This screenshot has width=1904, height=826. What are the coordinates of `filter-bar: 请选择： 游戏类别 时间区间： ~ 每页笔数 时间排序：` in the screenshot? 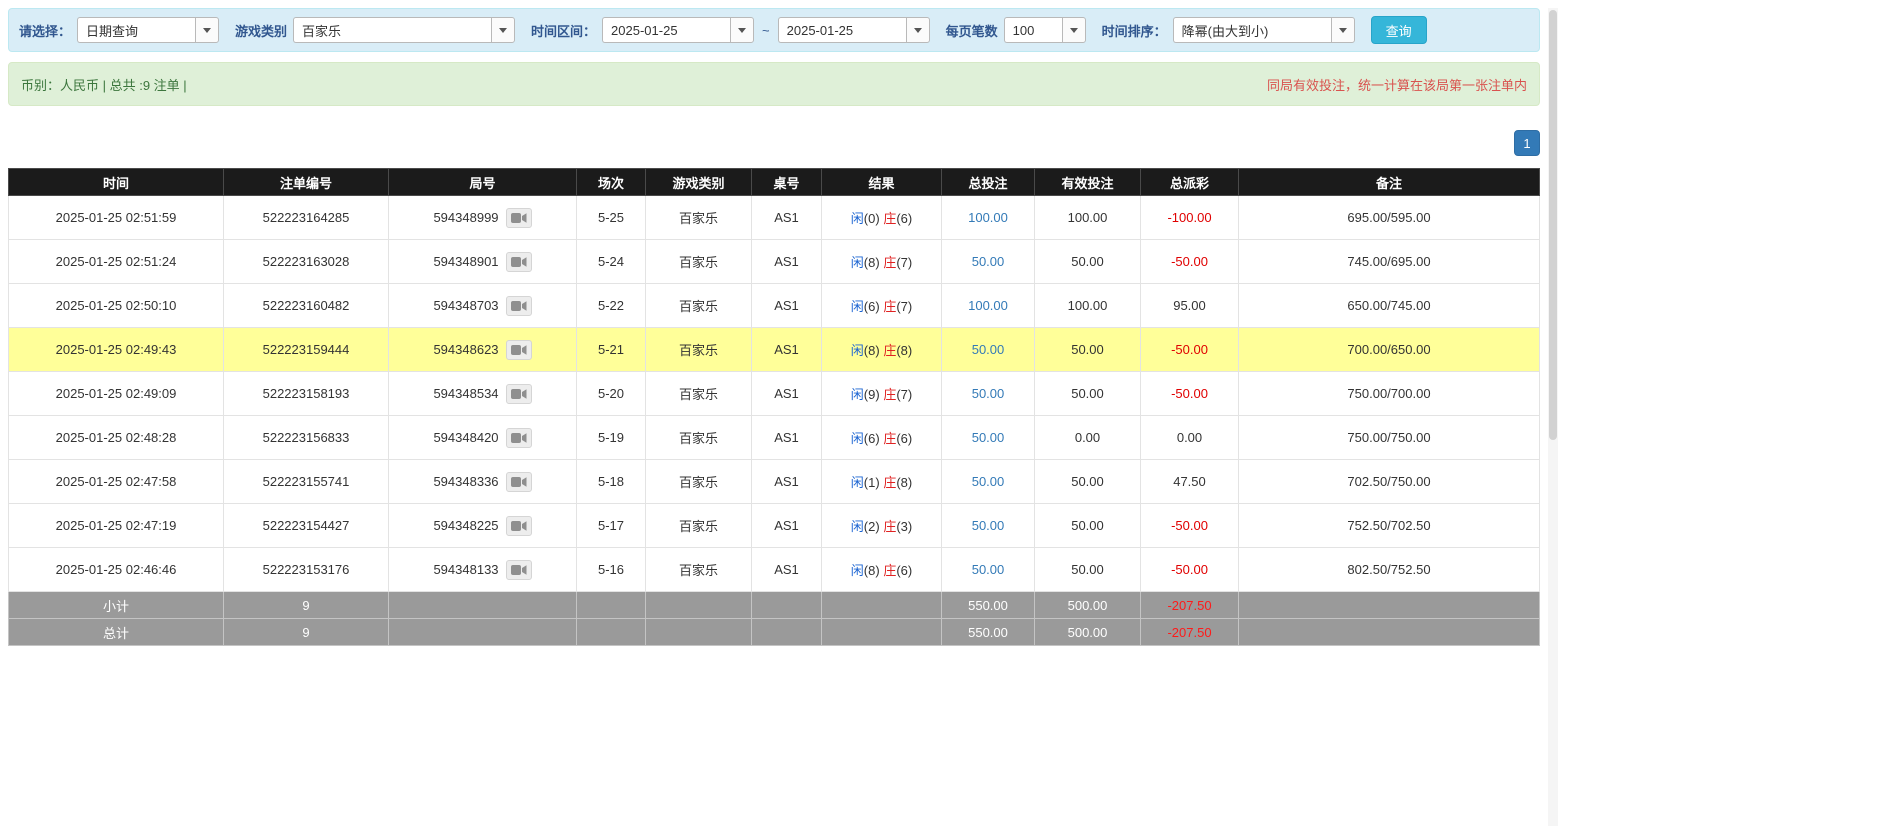 It's located at (774, 30).